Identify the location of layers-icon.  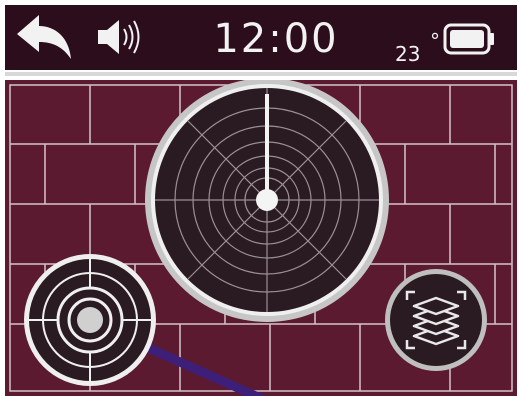
(436, 320).